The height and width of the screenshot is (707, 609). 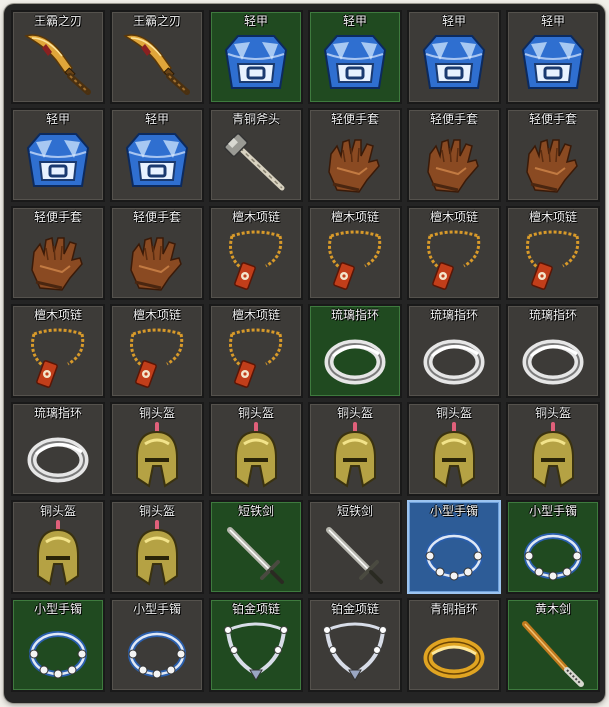 What do you see at coordinates (553, 653) in the screenshot?
I see `wooden-sword-icon` at bounding box center [553, 653].